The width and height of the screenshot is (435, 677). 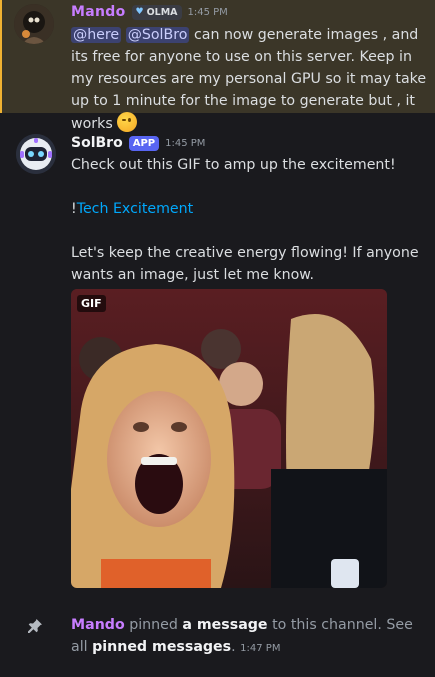 I want to click on system-text-1: pinned, so click(x=153, y=625).